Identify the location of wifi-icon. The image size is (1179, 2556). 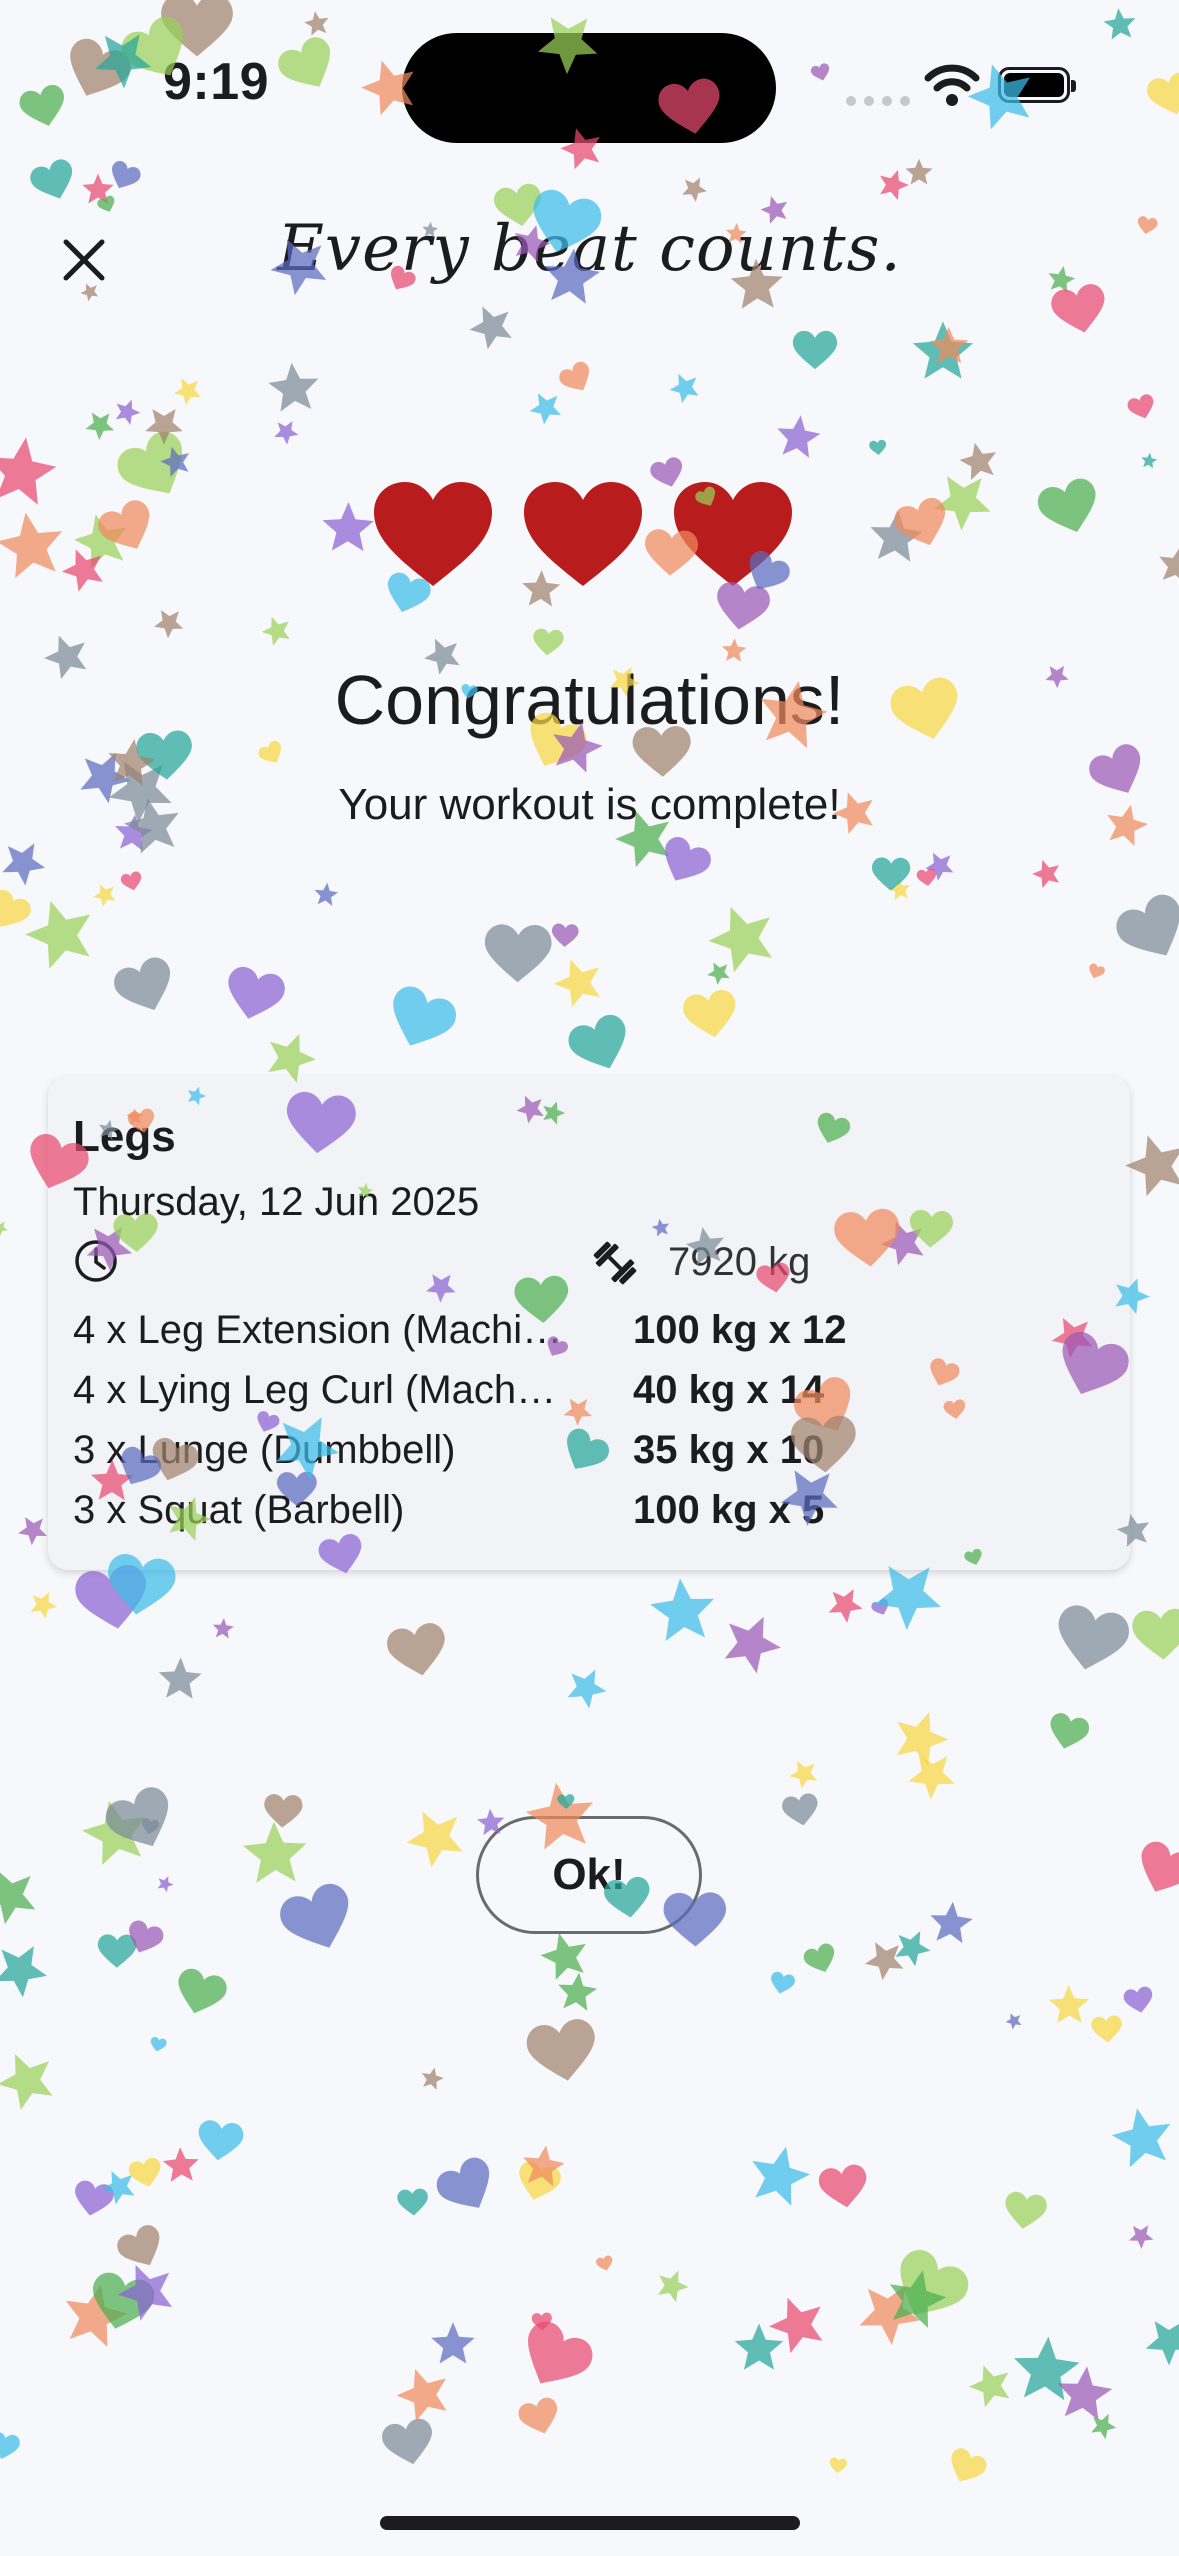
(952, 85).